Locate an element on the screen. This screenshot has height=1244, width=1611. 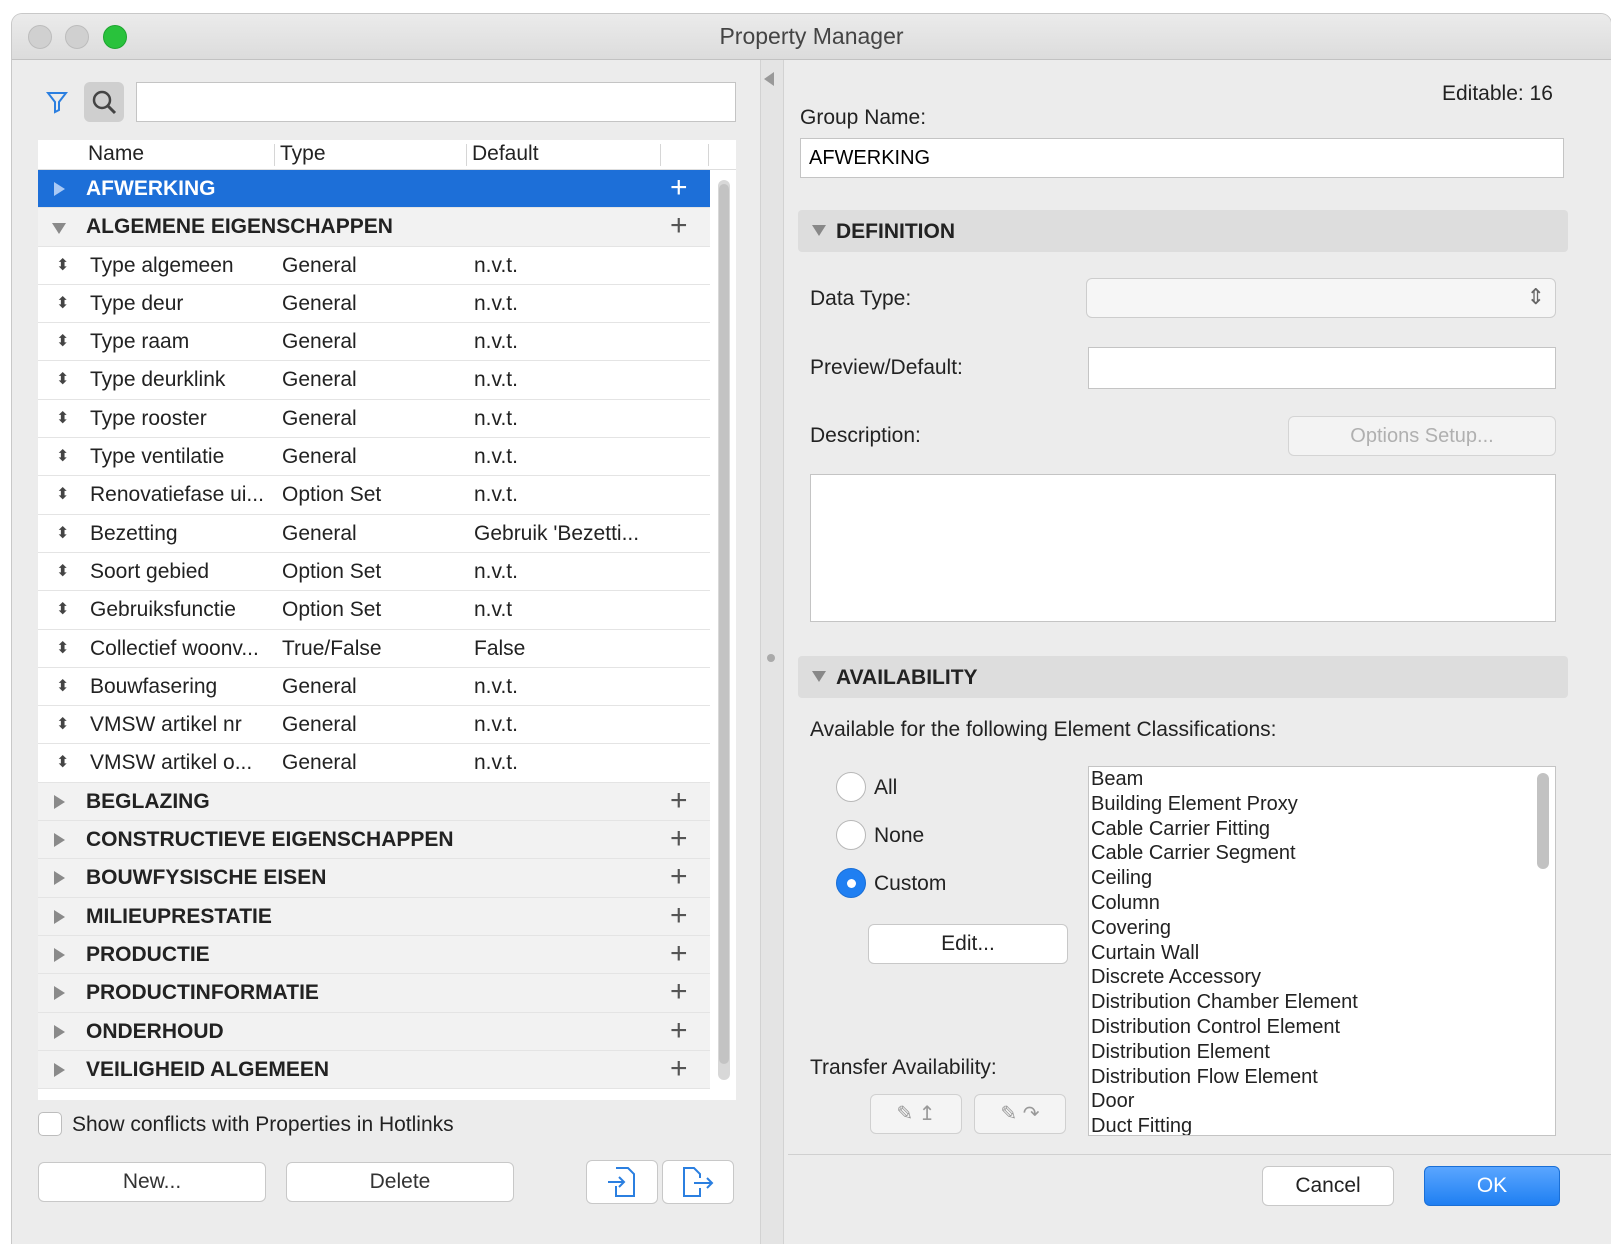
table-row: ⬍ Soort gebied Option Set n.v.t. is located at coordinates (374, 572).